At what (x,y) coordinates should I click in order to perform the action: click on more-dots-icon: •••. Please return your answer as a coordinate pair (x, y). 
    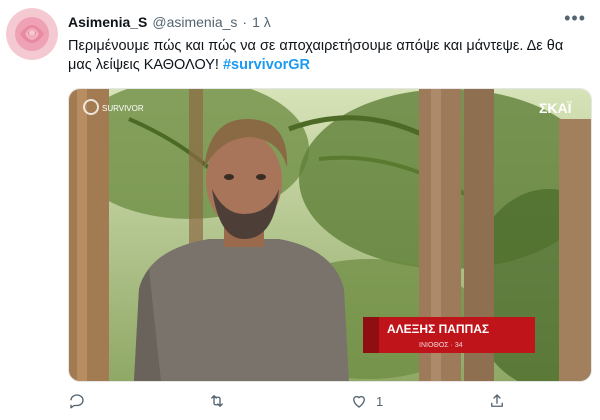
    Looking at the image, I should click on (575, 18).